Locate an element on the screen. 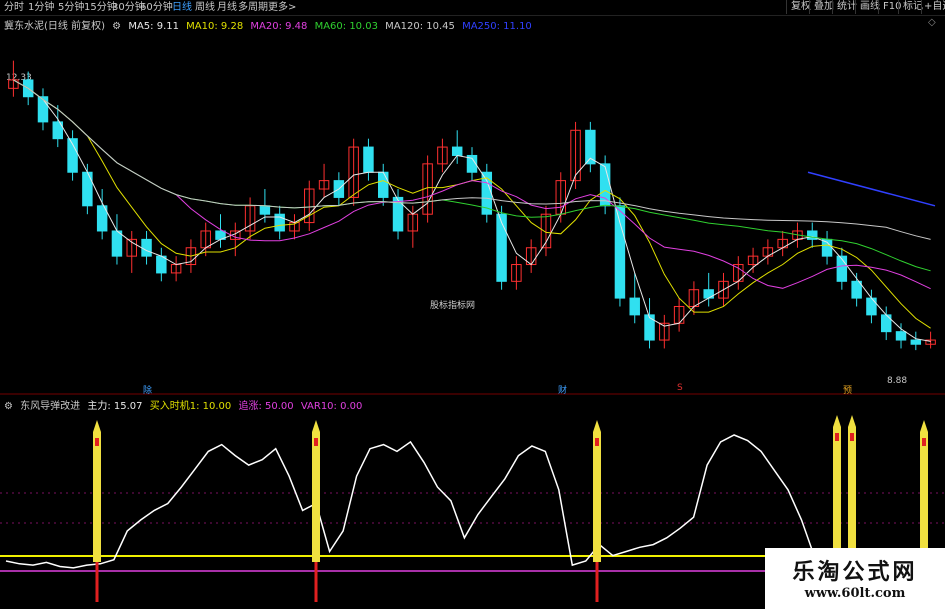 The height and width of the screenshot is (609, 945). marker-text: S is located at coordinates (680, 388).